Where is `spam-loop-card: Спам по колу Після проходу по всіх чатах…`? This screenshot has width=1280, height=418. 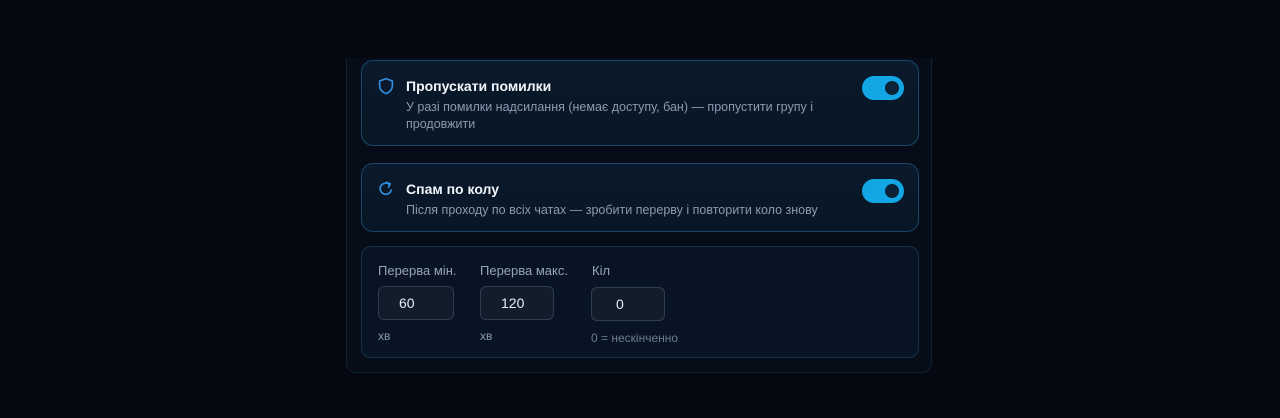 spam-loop-card: Спам по колу Після проходу по всіх чатах… is located at coordinates (640, 197).